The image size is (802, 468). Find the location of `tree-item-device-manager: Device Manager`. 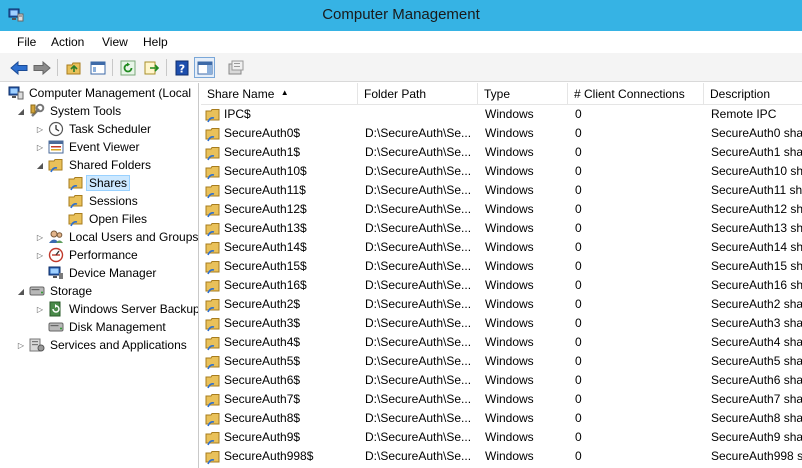

tree-item-device-manager: Device Manager is located at coordinates (96, 273).